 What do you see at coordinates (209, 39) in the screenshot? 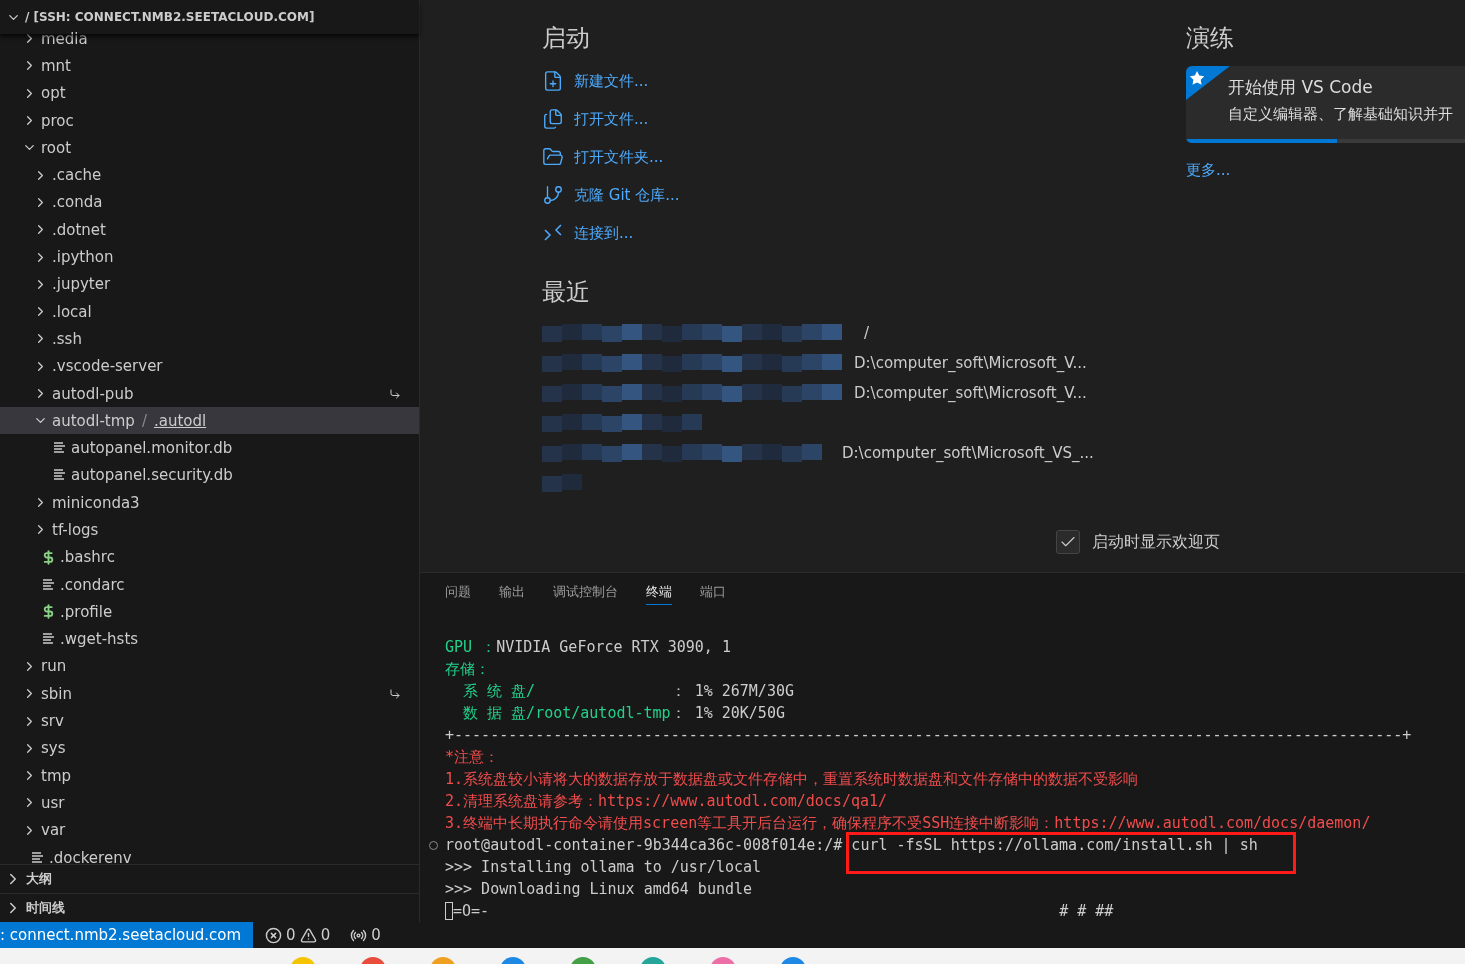
I see `tree-item: media` at bounding box center [209, 39].